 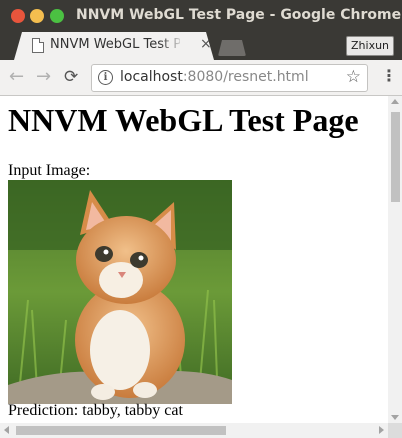 What do you see at coordinates (57, 16) in the screenshot?
I see `maximize-dot-icon` at bounding box center [57, 16].